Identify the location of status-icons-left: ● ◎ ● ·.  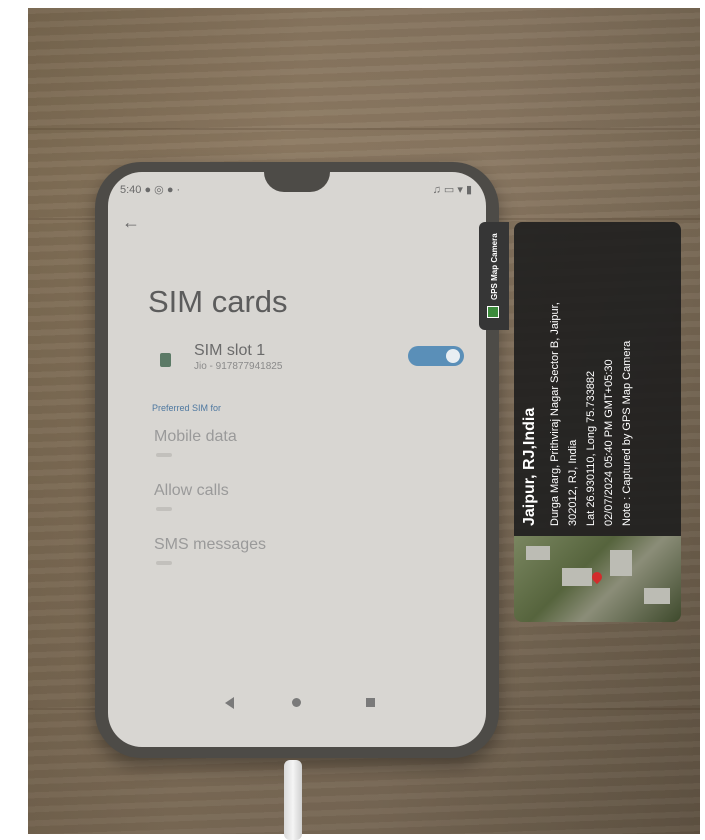
(162, 190).